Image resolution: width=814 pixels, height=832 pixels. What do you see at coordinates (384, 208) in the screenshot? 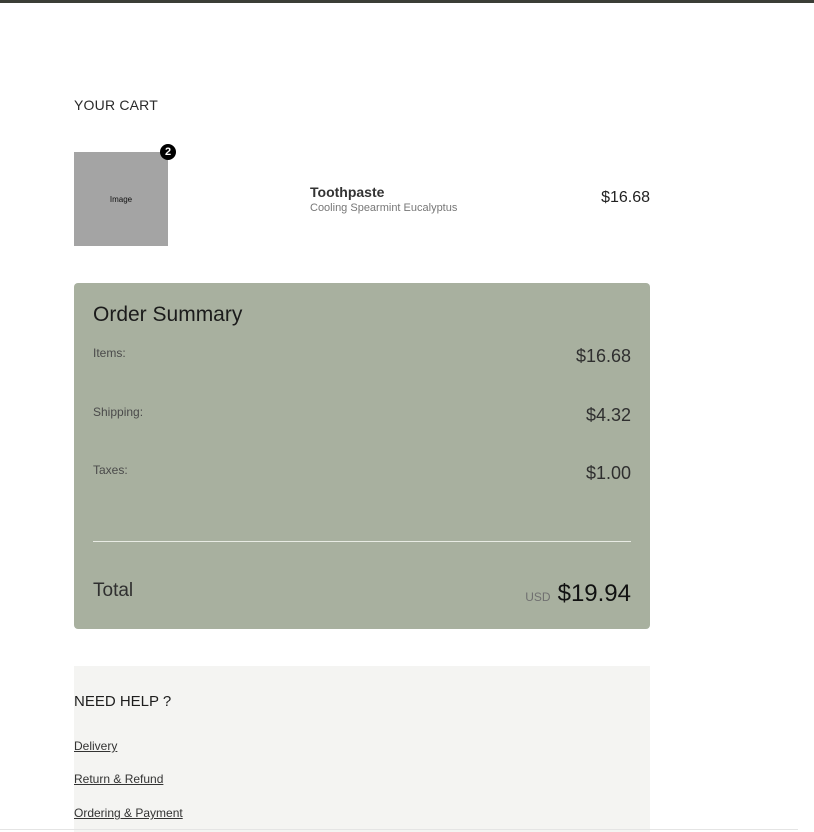
I see `product-variant: Cooling Spearmint Eucalyptus` at bounding box center [384, 208].